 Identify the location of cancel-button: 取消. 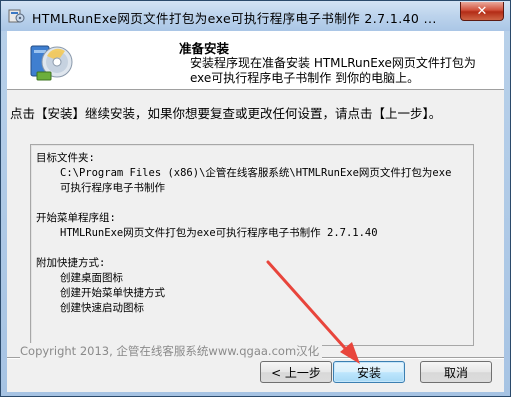
(456, 372).